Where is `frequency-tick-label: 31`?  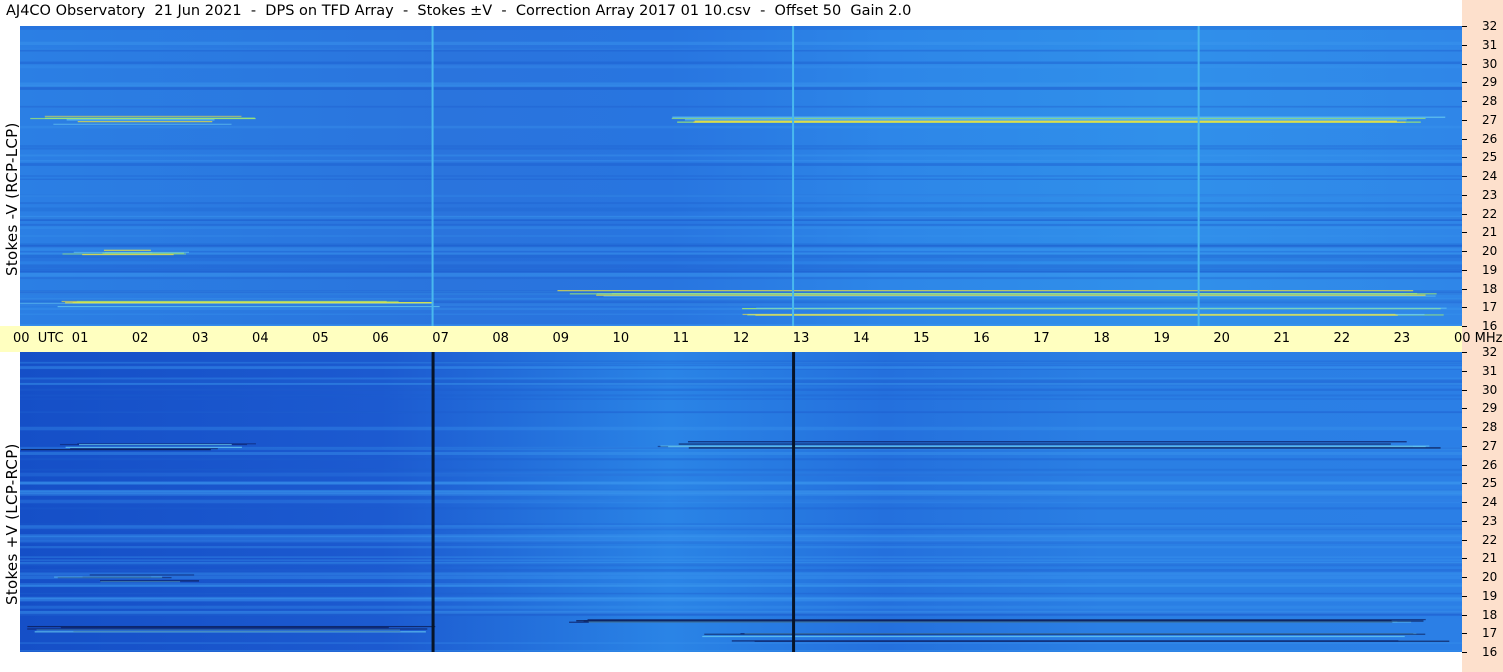
frequency-tick-label: 31 is located at coordinates (1490, 44).